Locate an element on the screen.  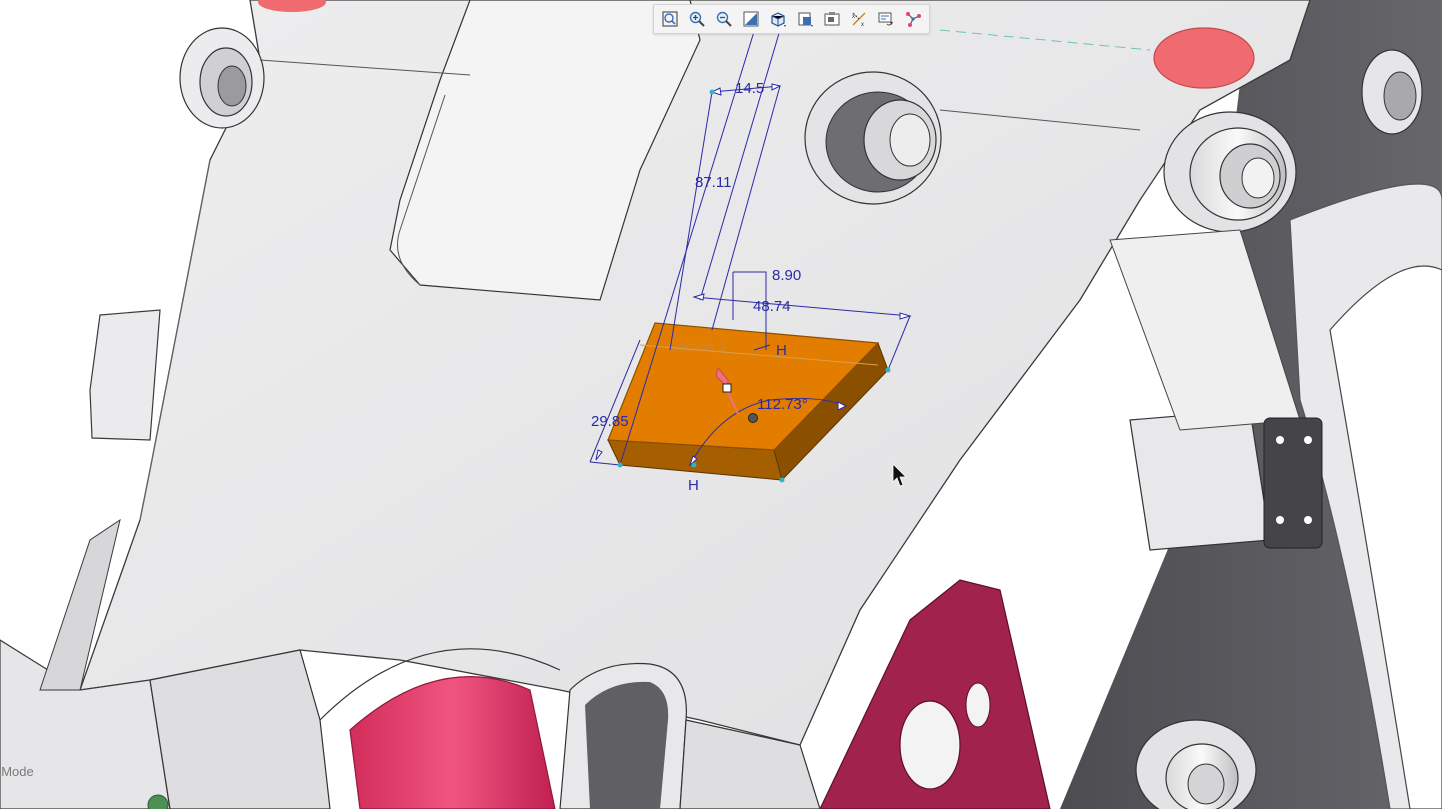
spin-center-icon is located at coordinates (913, 19).